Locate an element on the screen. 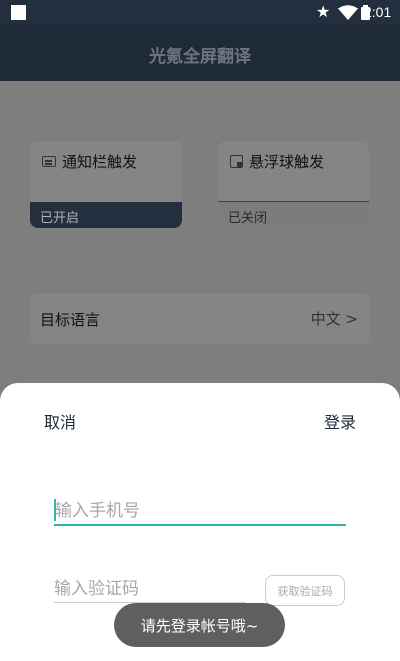  target-language-label: 目标语言 is located at coordinates (70, 320).